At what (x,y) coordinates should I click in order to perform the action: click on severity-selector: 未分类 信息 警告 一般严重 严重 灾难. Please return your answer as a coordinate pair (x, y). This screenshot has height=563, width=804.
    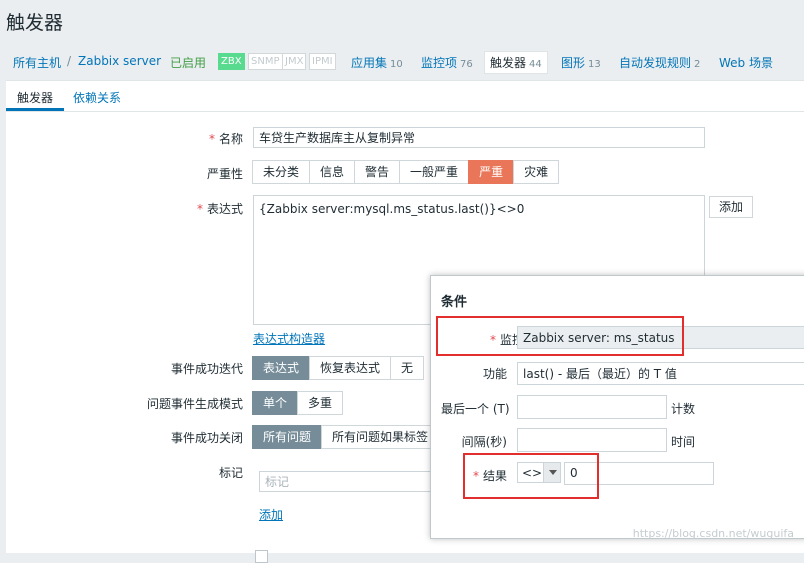
    Looking at the image, I should click on (406, 172).